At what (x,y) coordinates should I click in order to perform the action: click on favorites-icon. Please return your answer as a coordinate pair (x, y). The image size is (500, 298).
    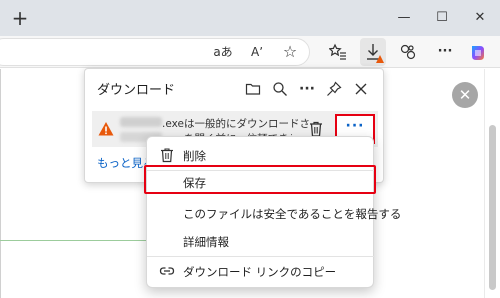
    Looking at the image, I should click on (338, 52).